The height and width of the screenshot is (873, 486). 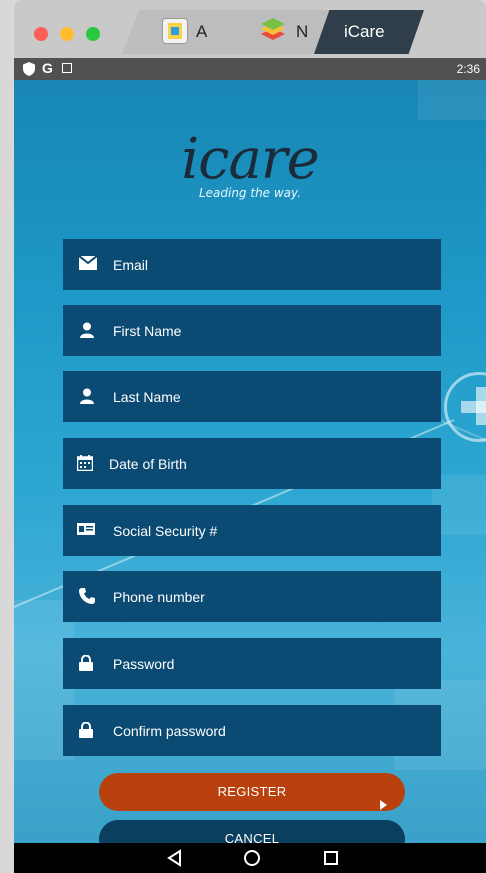 I want to click on phone-field-container, so click(x=252, y=596).